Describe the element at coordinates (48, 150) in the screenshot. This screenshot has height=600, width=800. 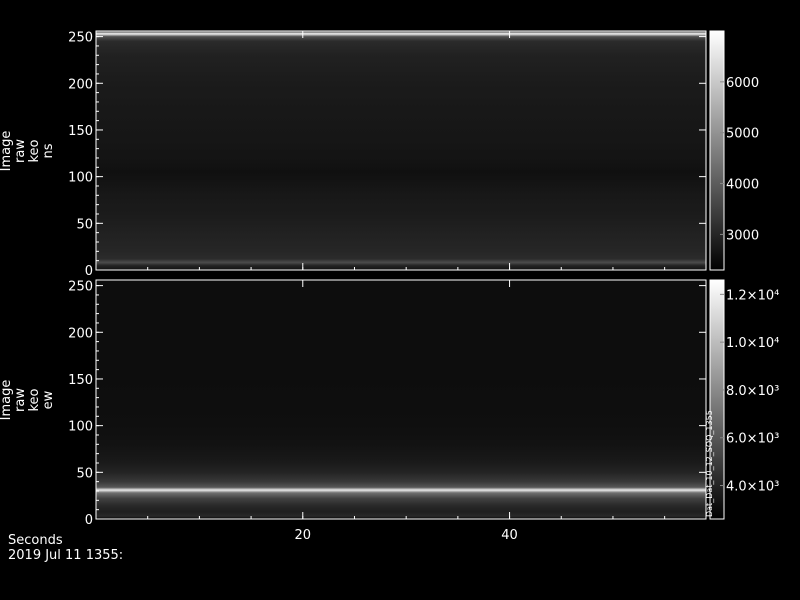
I see `y-axis-label-ns-3: ns` at that location.